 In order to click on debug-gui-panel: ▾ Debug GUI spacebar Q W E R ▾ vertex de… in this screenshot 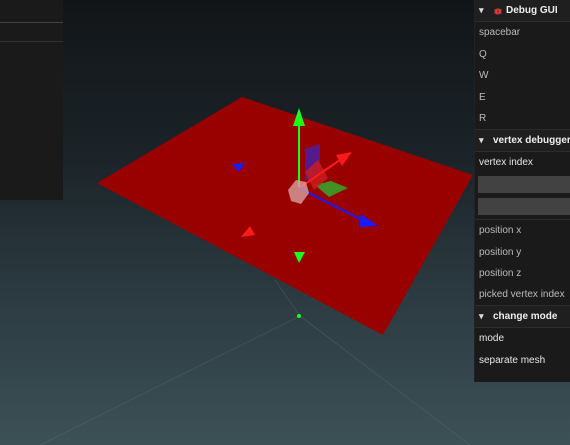, I will do `click(522, 191)`.